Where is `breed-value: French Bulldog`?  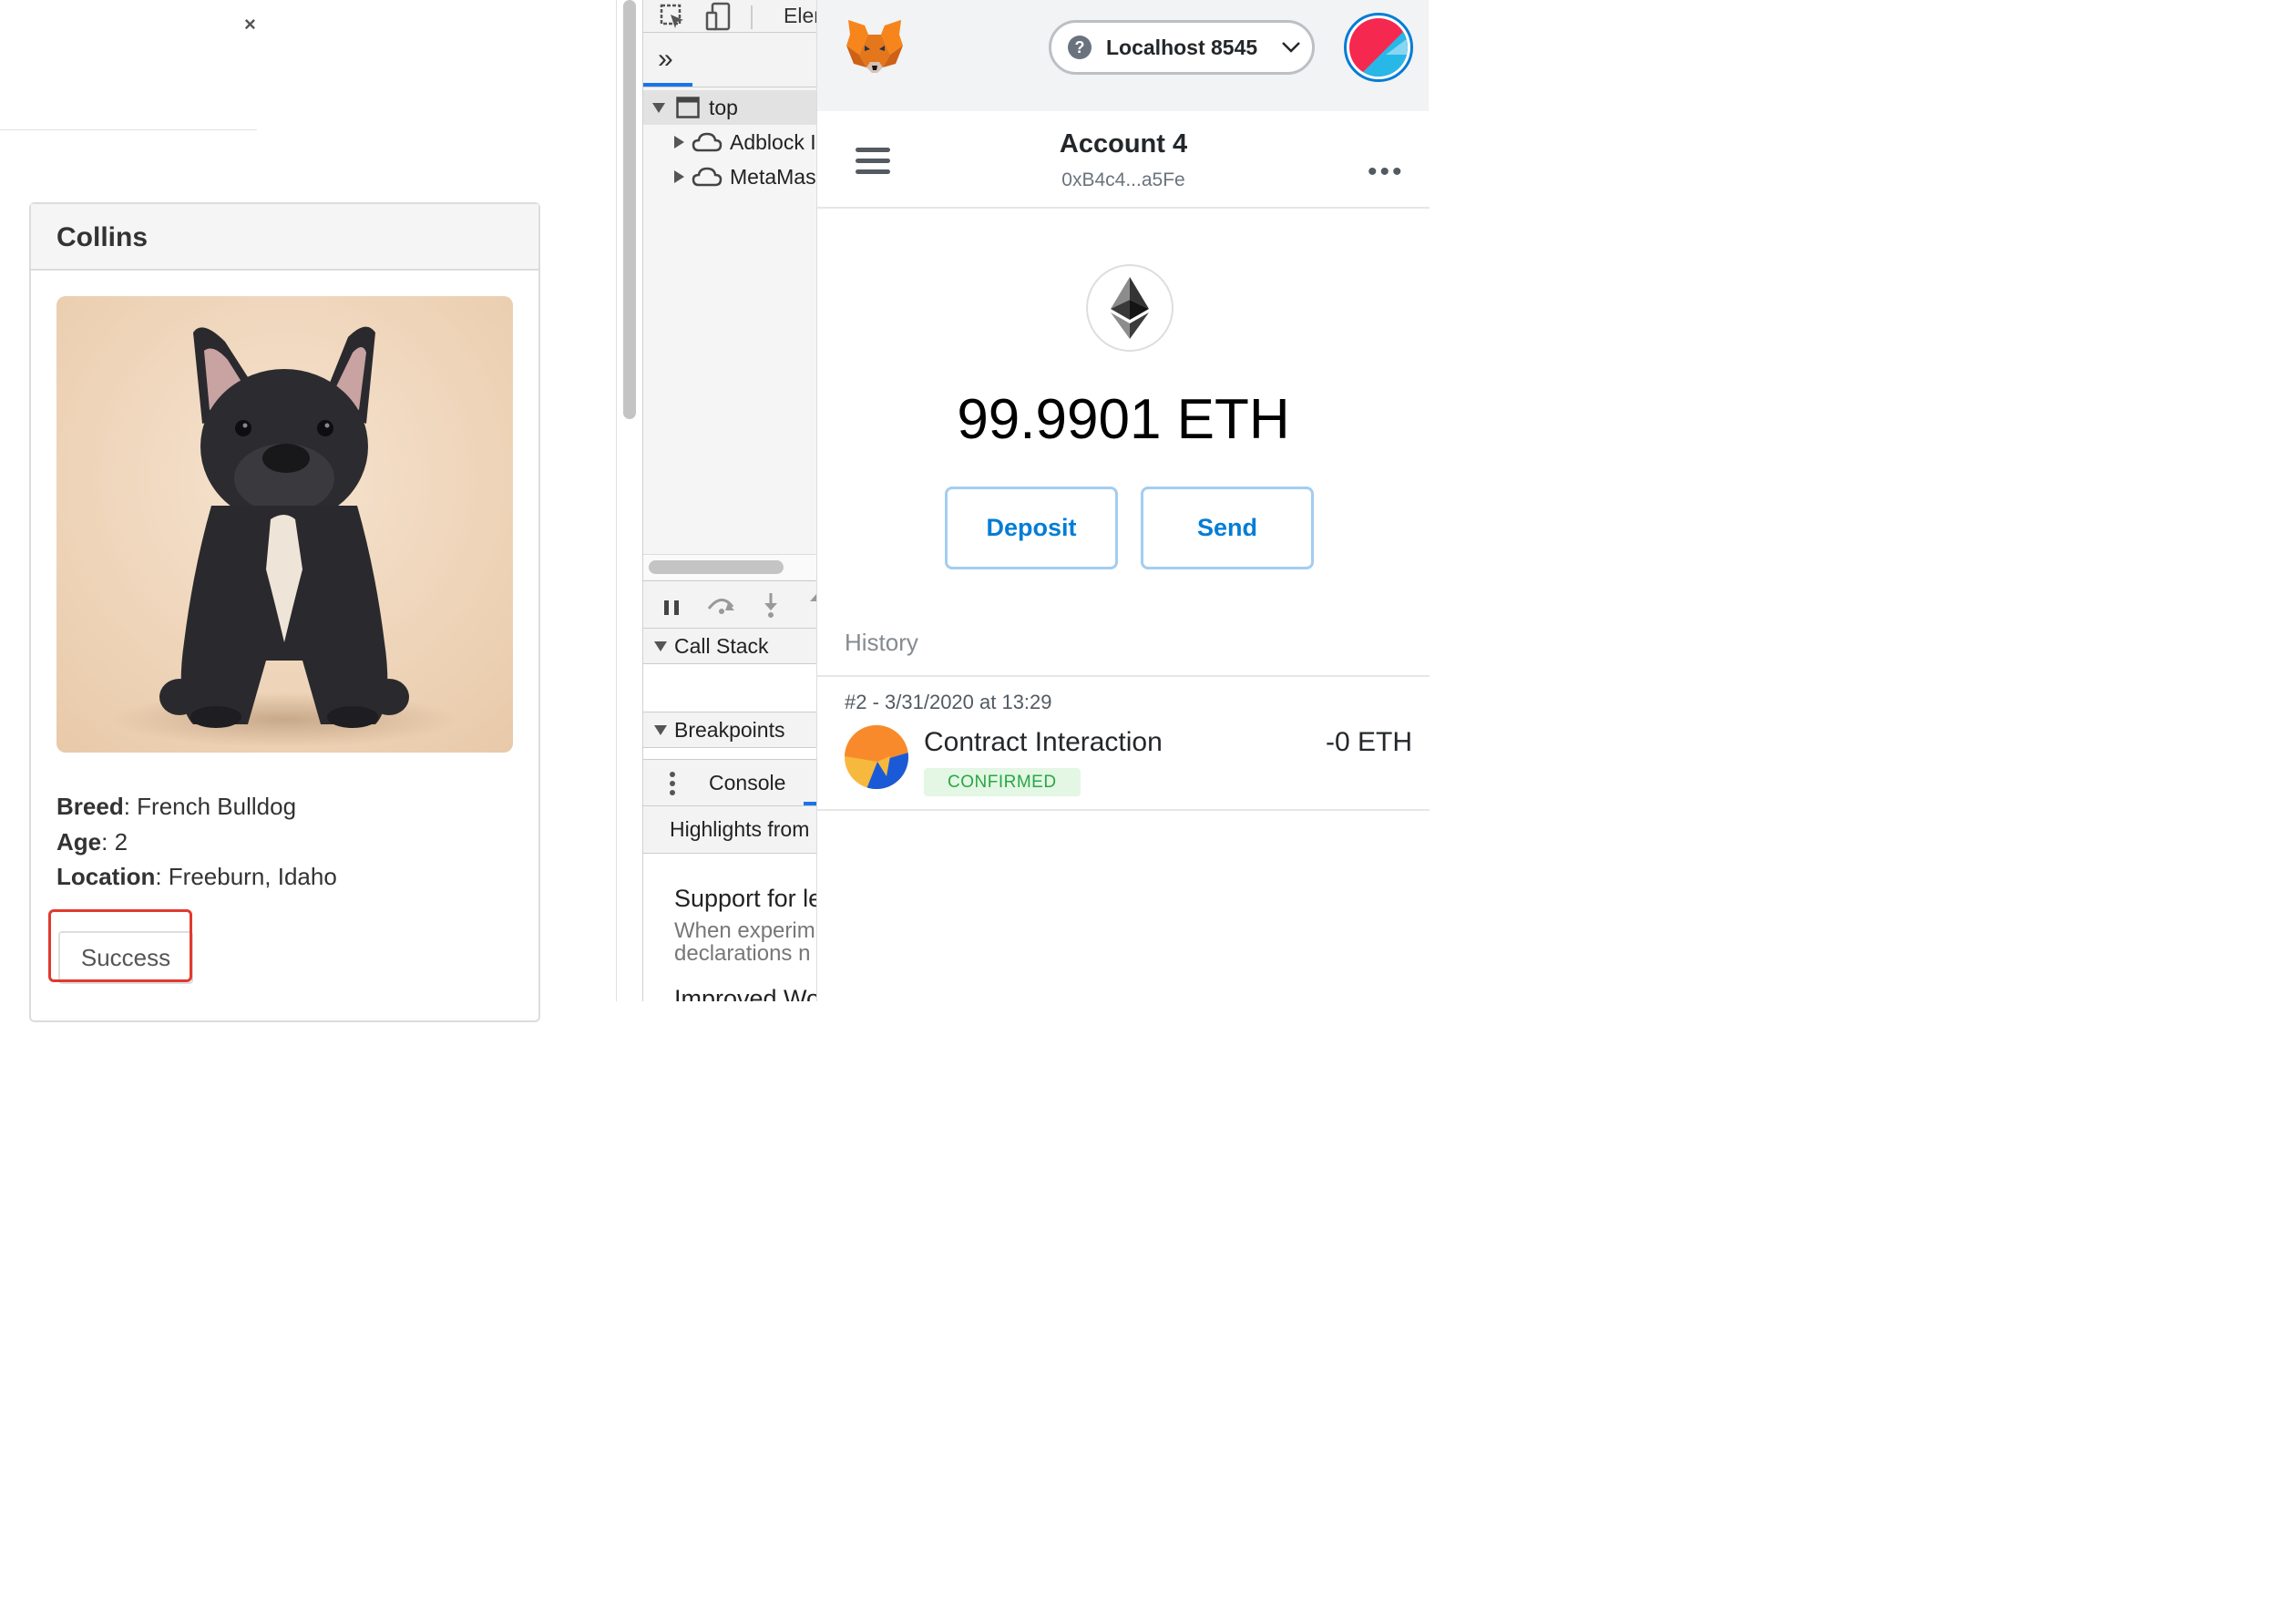 breed-value: French Bulldog is located at coordinates (217, 806).